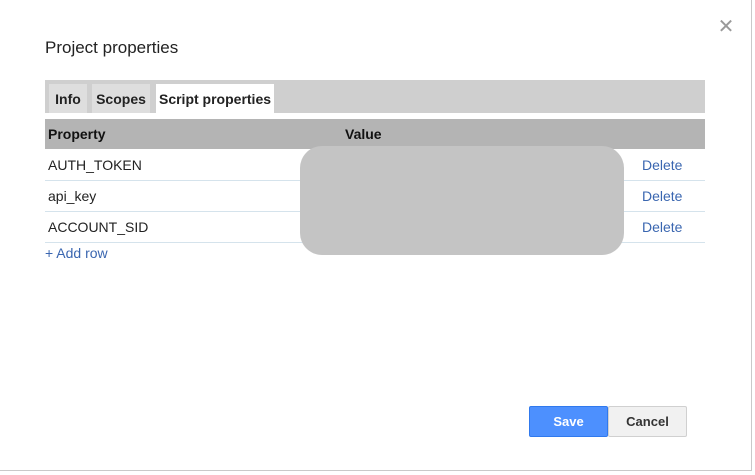  I want to click on column-header-property: Property, so click(77, 134).